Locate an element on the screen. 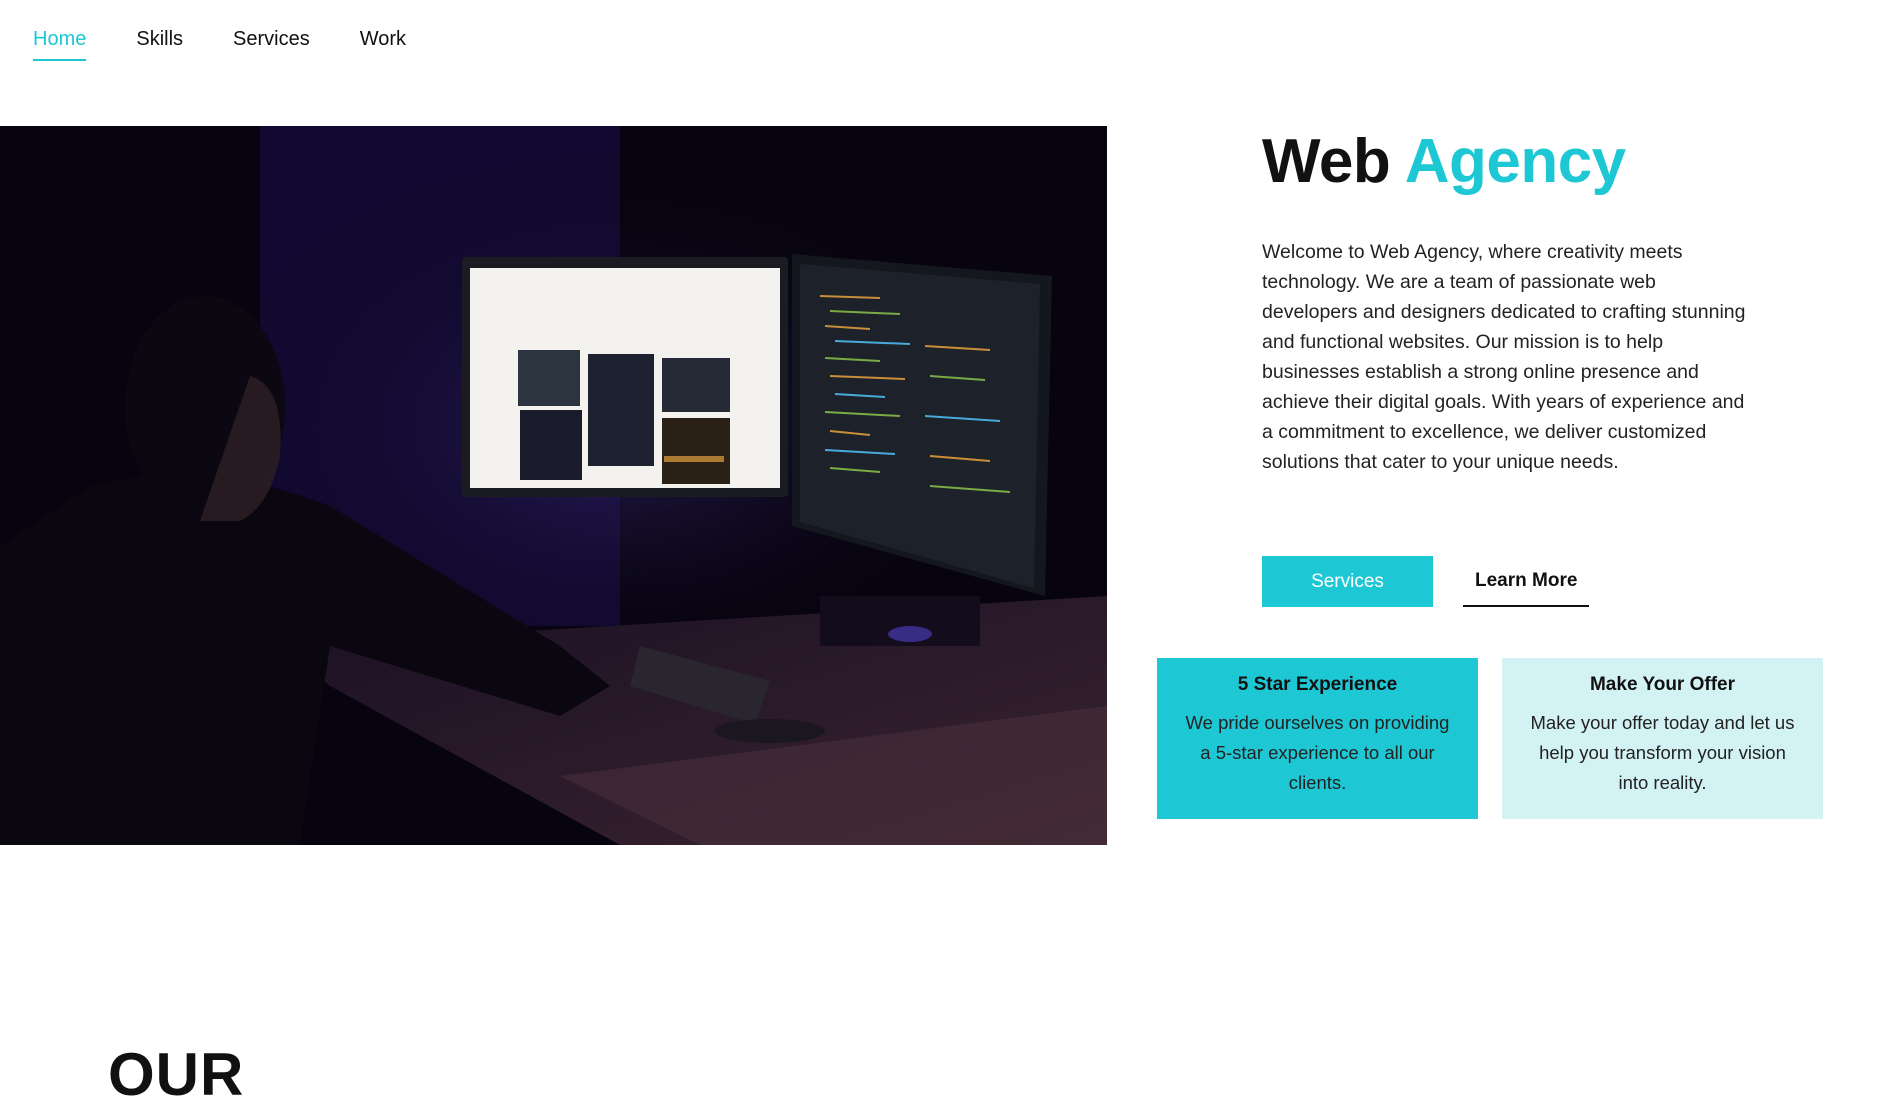 Image resolution: width=1887 pixels, height=1109 pixels. page-title: Web Agency is located at coordinates (1444, 161).